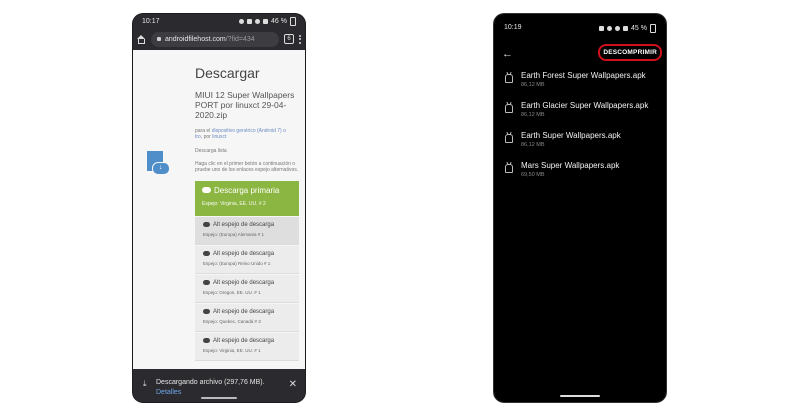 The image size is (800, 420). I want to click on status-bar: 10:19 45 %, so click(580, 29).